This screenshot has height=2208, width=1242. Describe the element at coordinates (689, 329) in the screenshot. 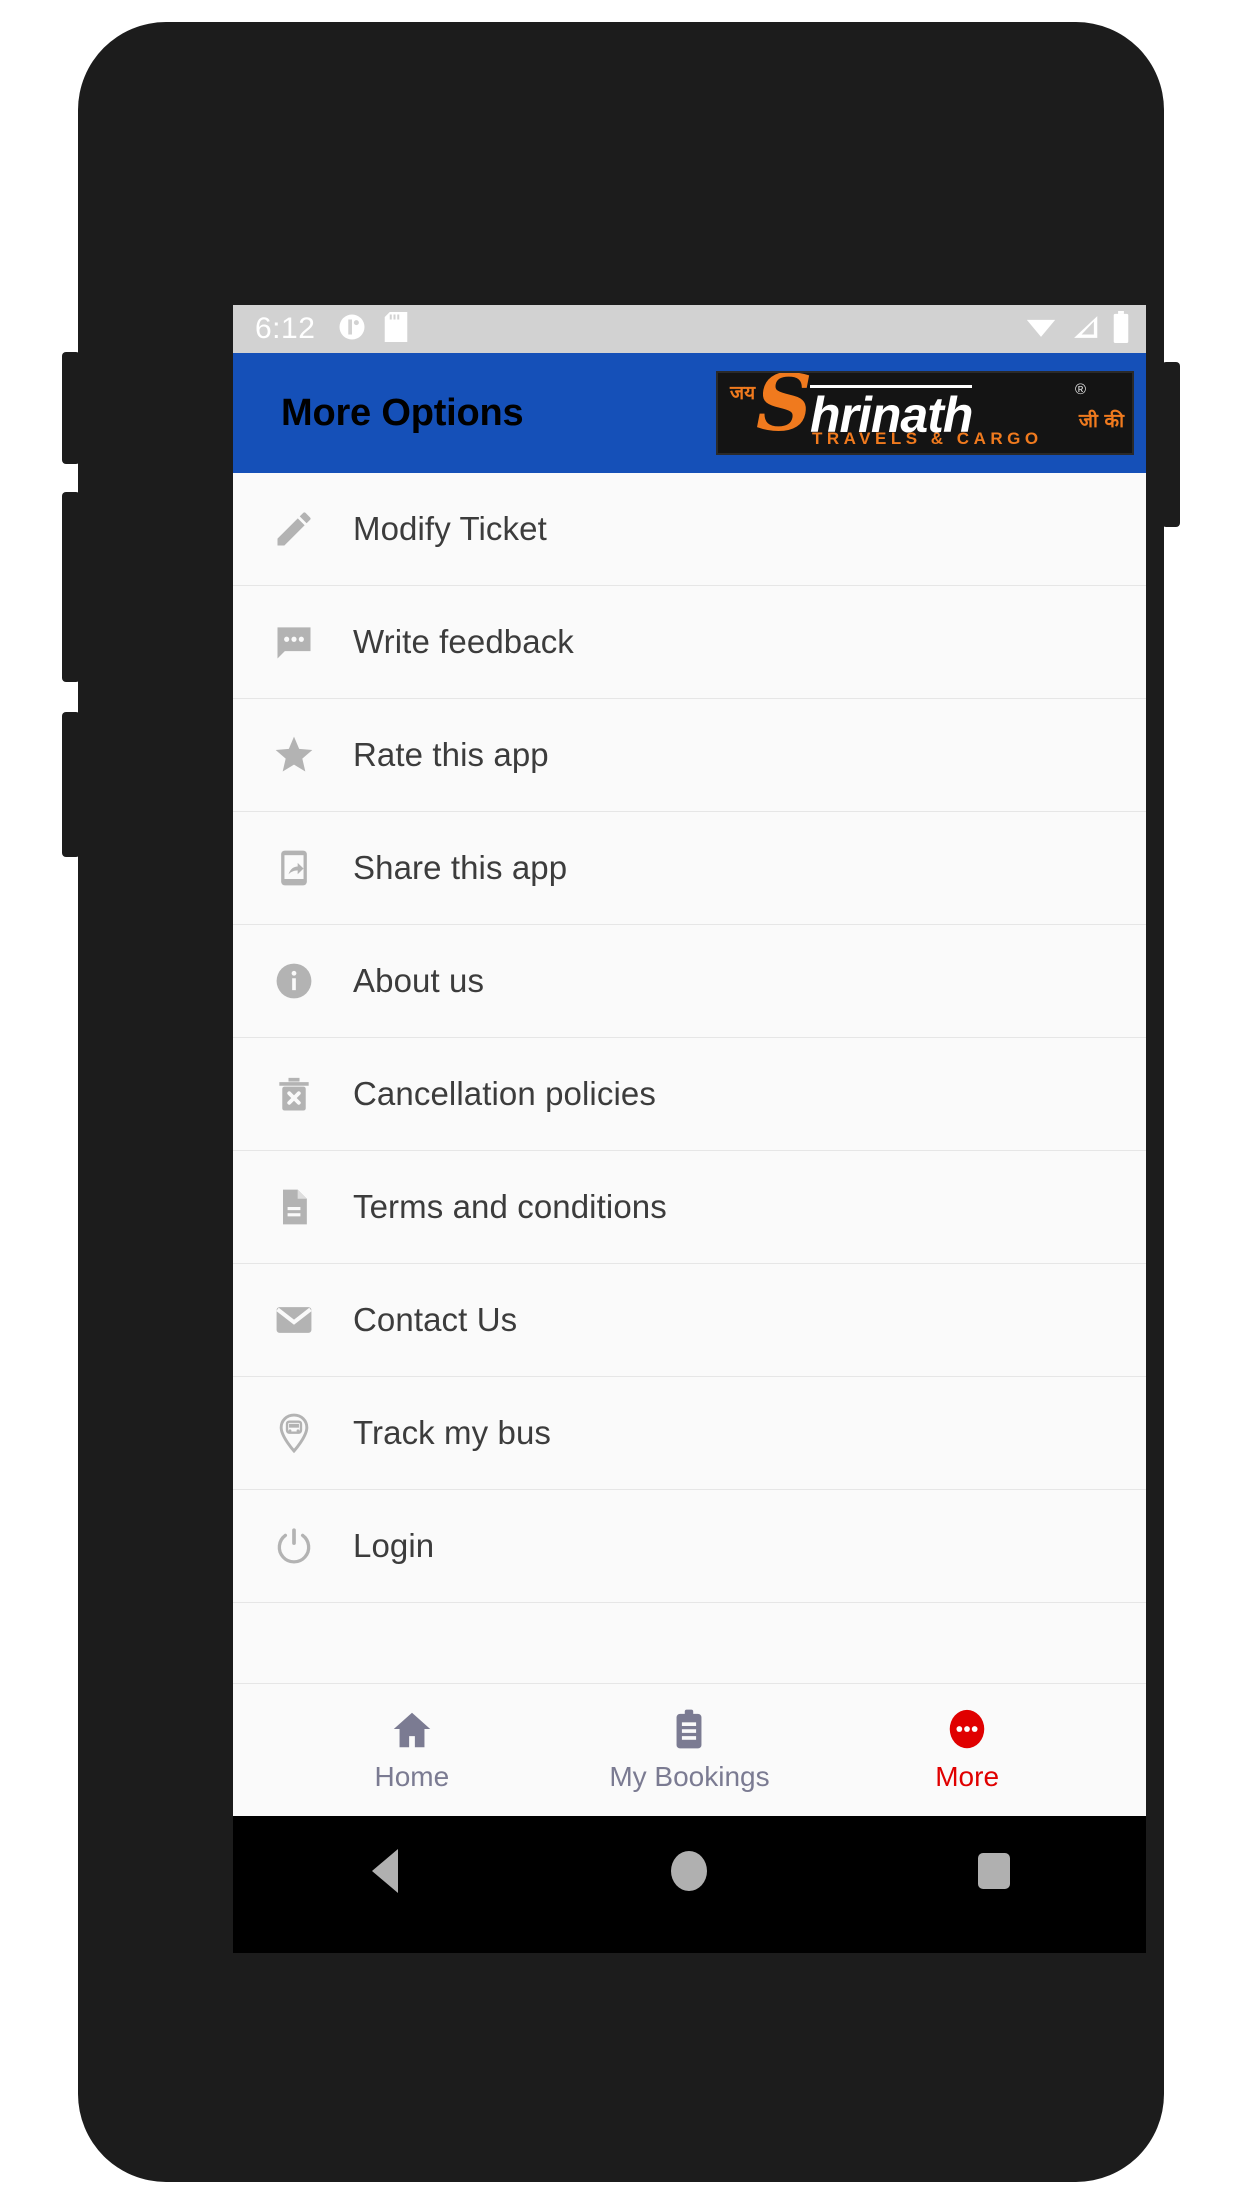

I see `status-bar: 6:12` at that location.